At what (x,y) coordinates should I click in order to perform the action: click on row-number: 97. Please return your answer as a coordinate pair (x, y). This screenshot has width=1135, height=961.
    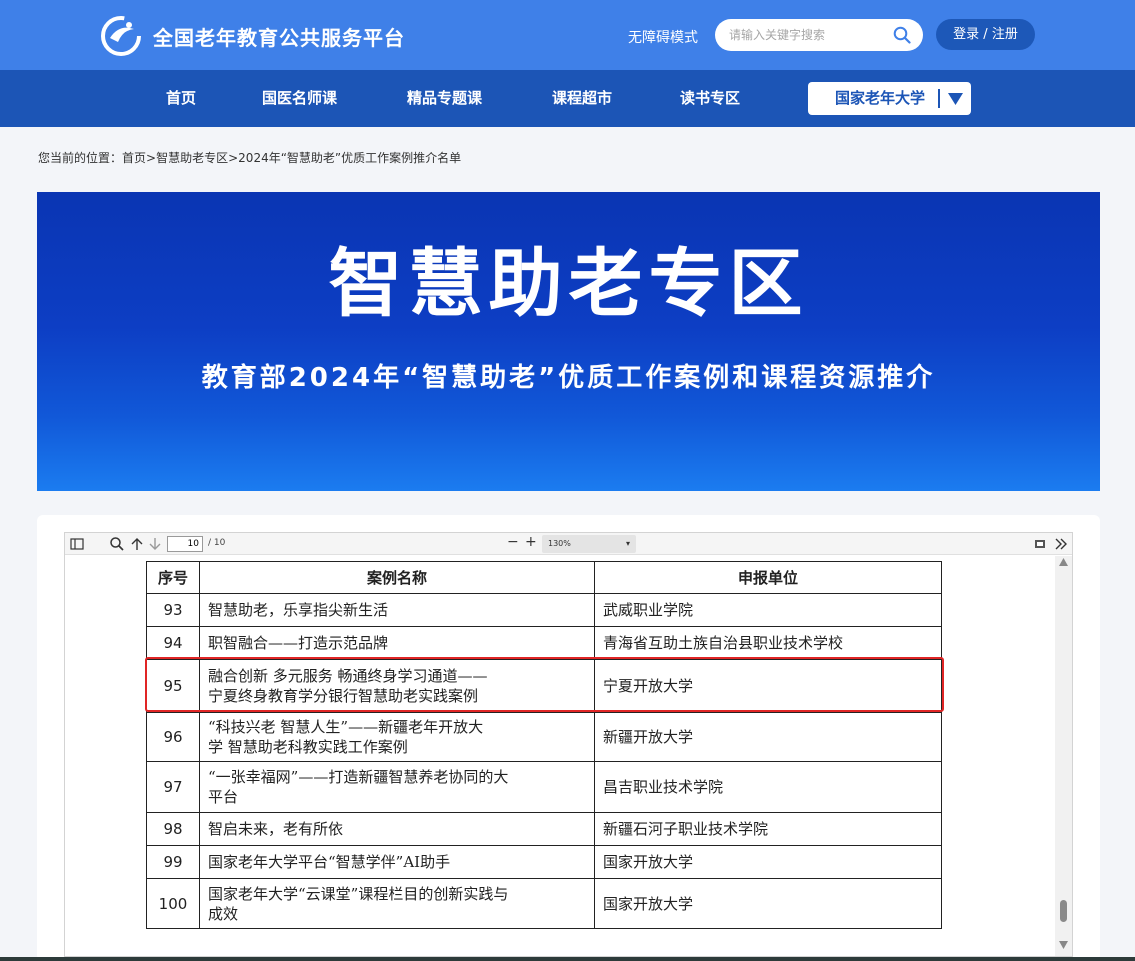
    Looking at the image, I should click on (173, 787).